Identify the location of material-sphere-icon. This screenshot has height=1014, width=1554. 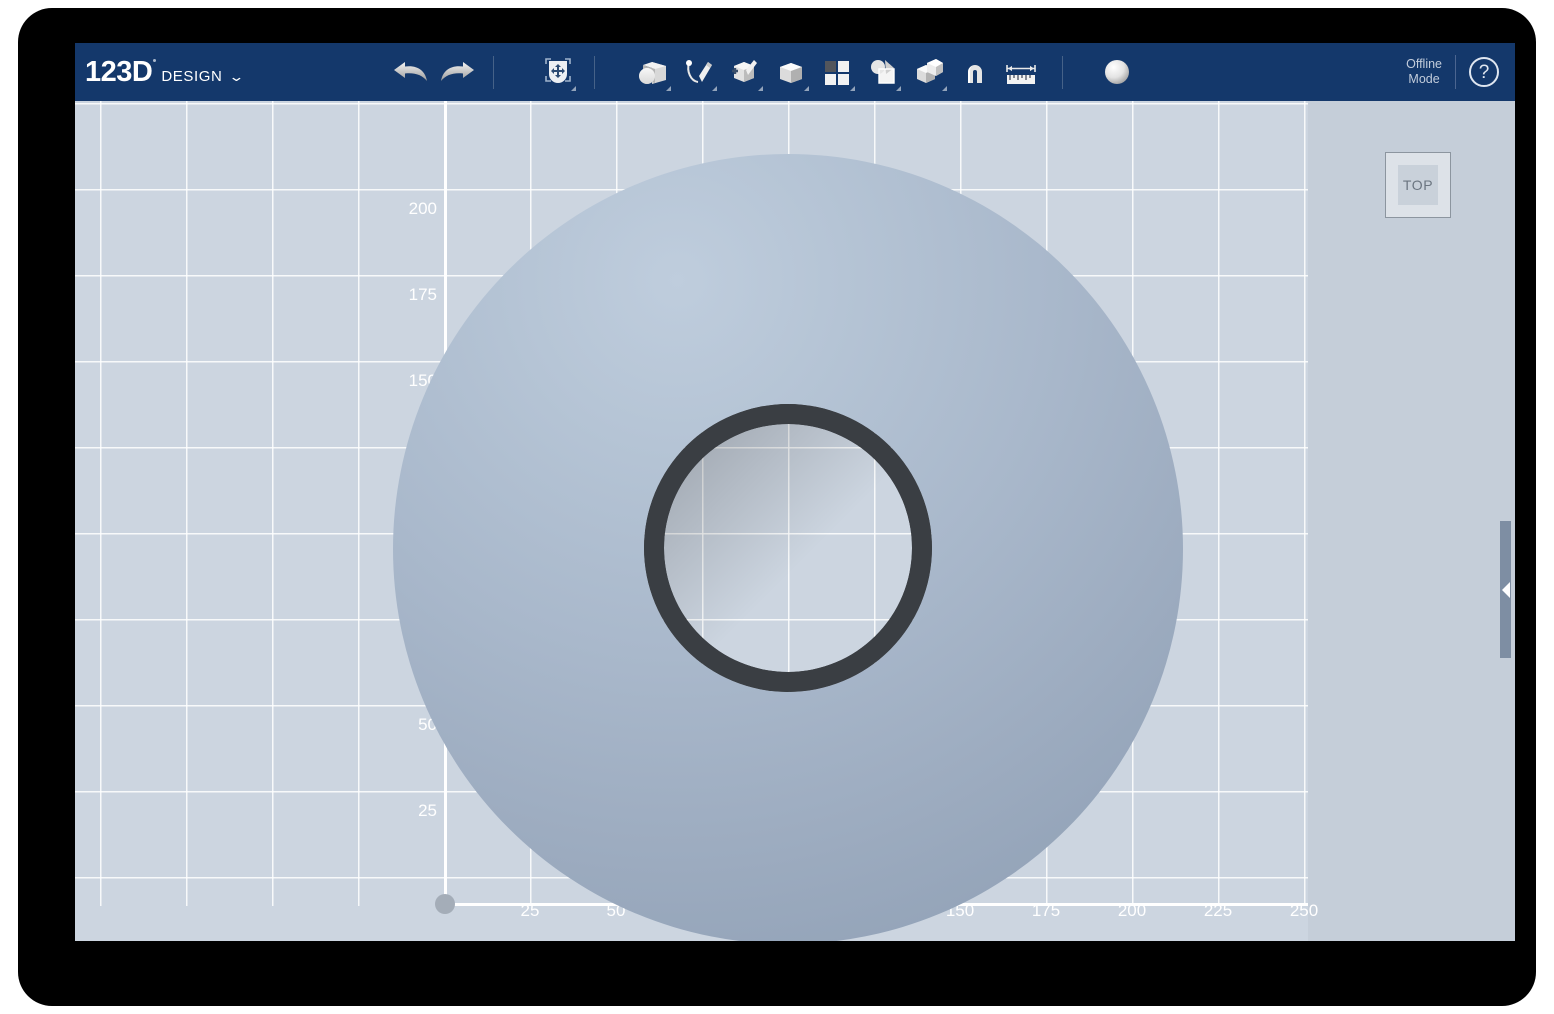
(1117, 72).